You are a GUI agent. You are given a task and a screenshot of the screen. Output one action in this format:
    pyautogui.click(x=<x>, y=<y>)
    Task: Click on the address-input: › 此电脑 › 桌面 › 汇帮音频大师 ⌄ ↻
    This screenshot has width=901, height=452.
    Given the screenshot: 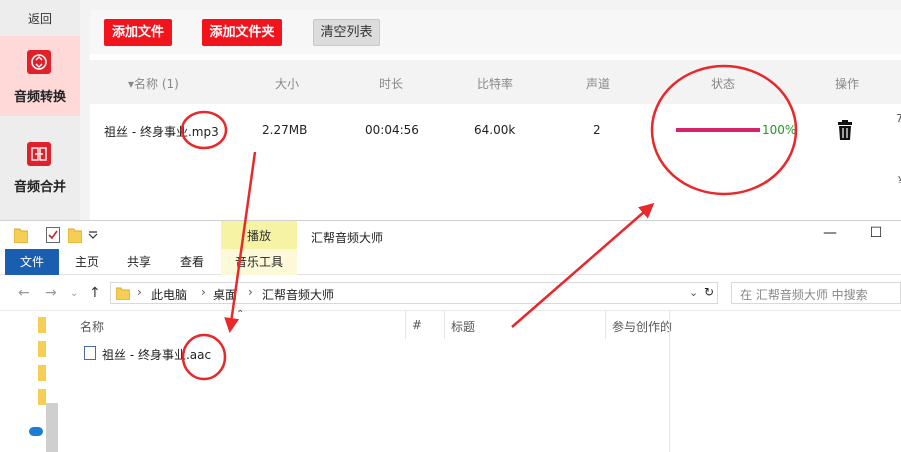 What is the action you would take?
    pyautogui.click(x=414, y=293)
    